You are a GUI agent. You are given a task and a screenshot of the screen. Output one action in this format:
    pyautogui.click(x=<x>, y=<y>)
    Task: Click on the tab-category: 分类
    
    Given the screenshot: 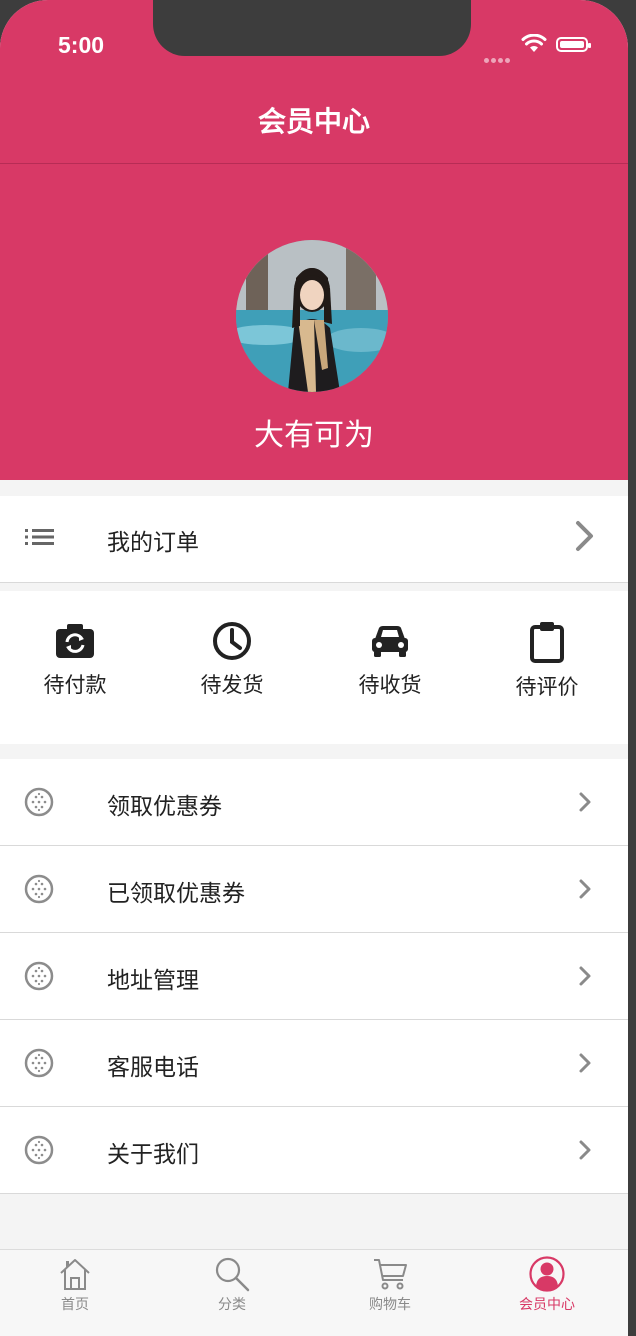 What is the action you would take?
    pyautogui.click(x=232, y=1285)
    